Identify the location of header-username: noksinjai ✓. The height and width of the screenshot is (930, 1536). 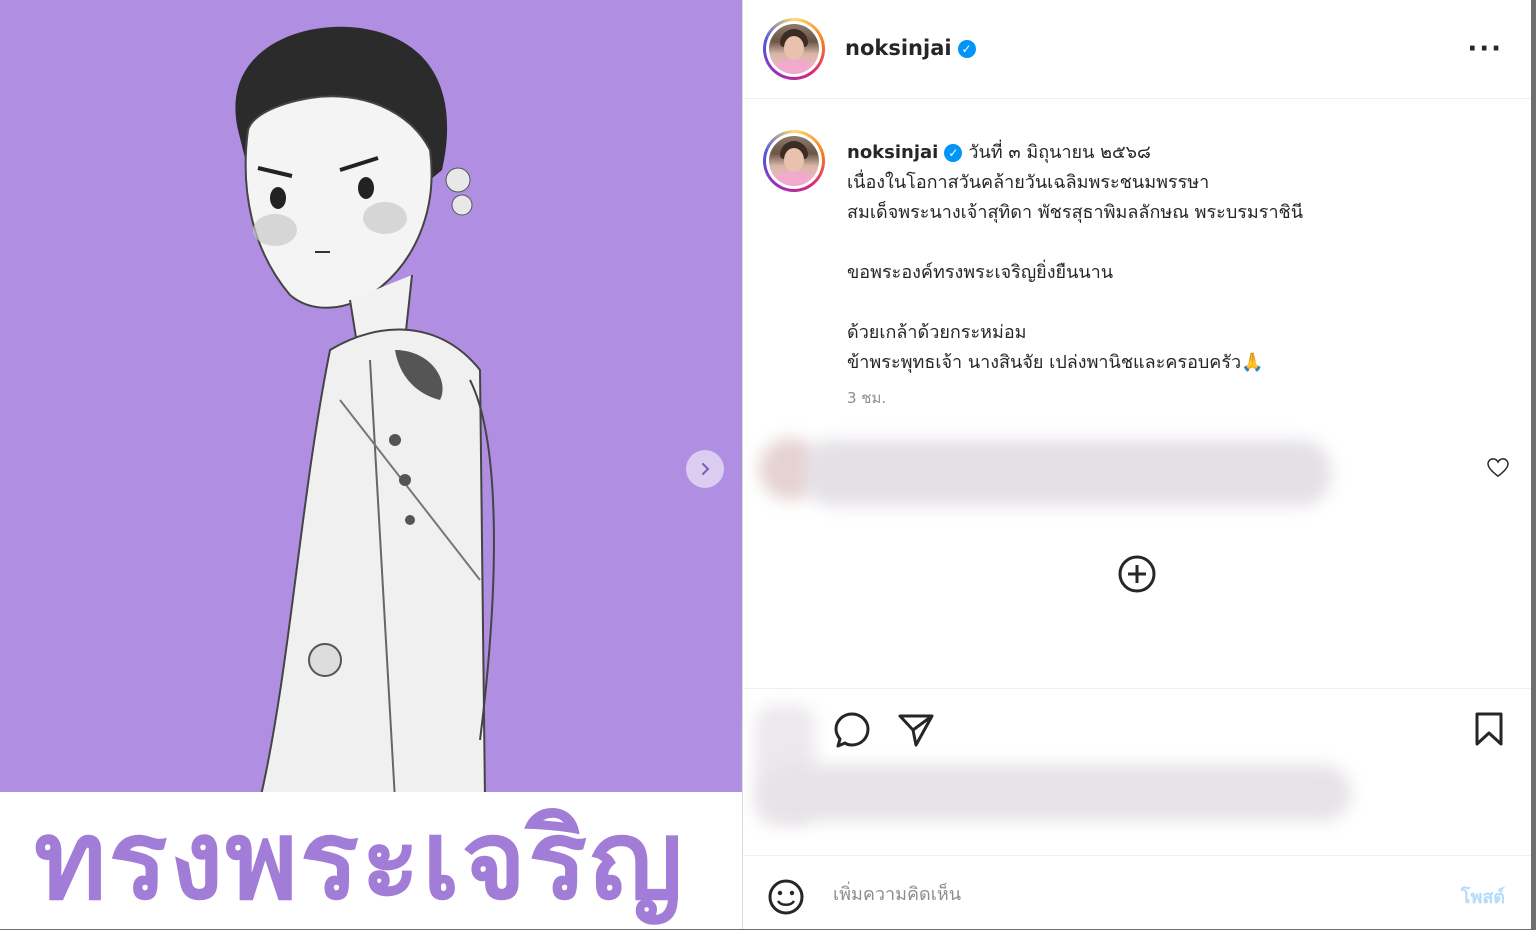
(910, 48).